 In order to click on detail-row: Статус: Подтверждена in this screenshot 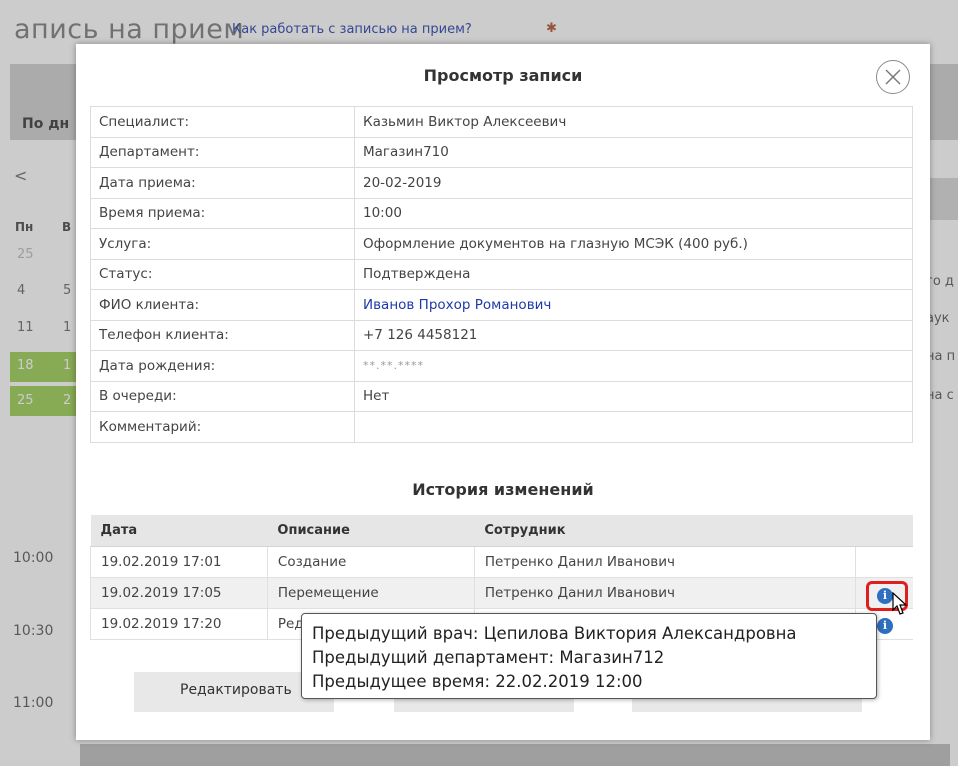, I will do `click(501, 274)`.